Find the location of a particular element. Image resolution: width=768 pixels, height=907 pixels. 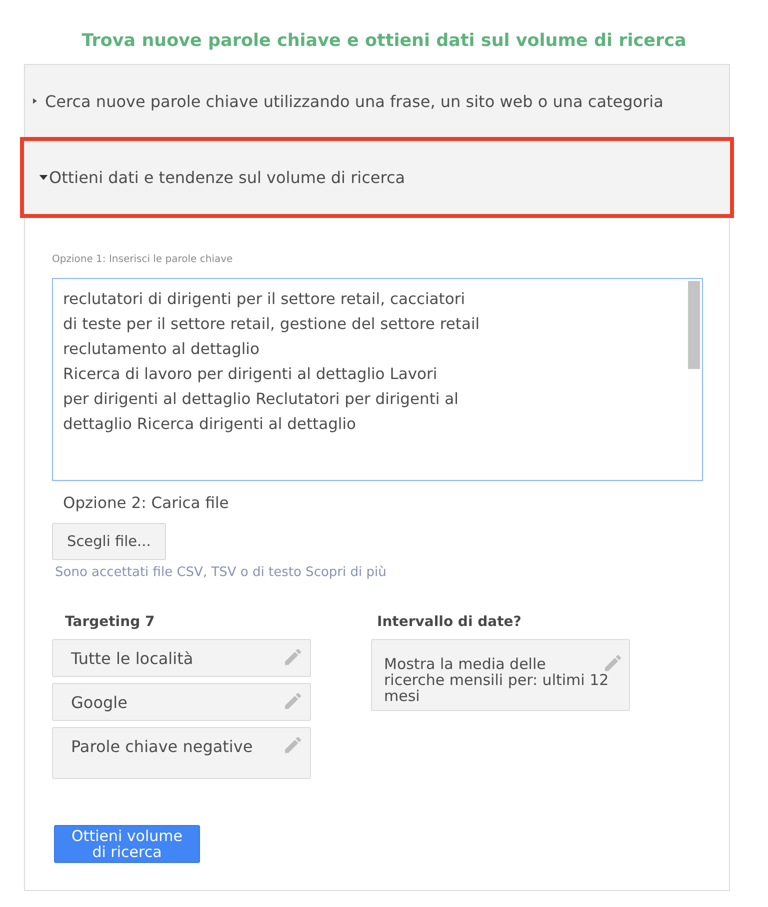

date-range-option: Mostra la media delle ricerche mensili per: ultimi 12 mesi is located at coordinates (500, 675).